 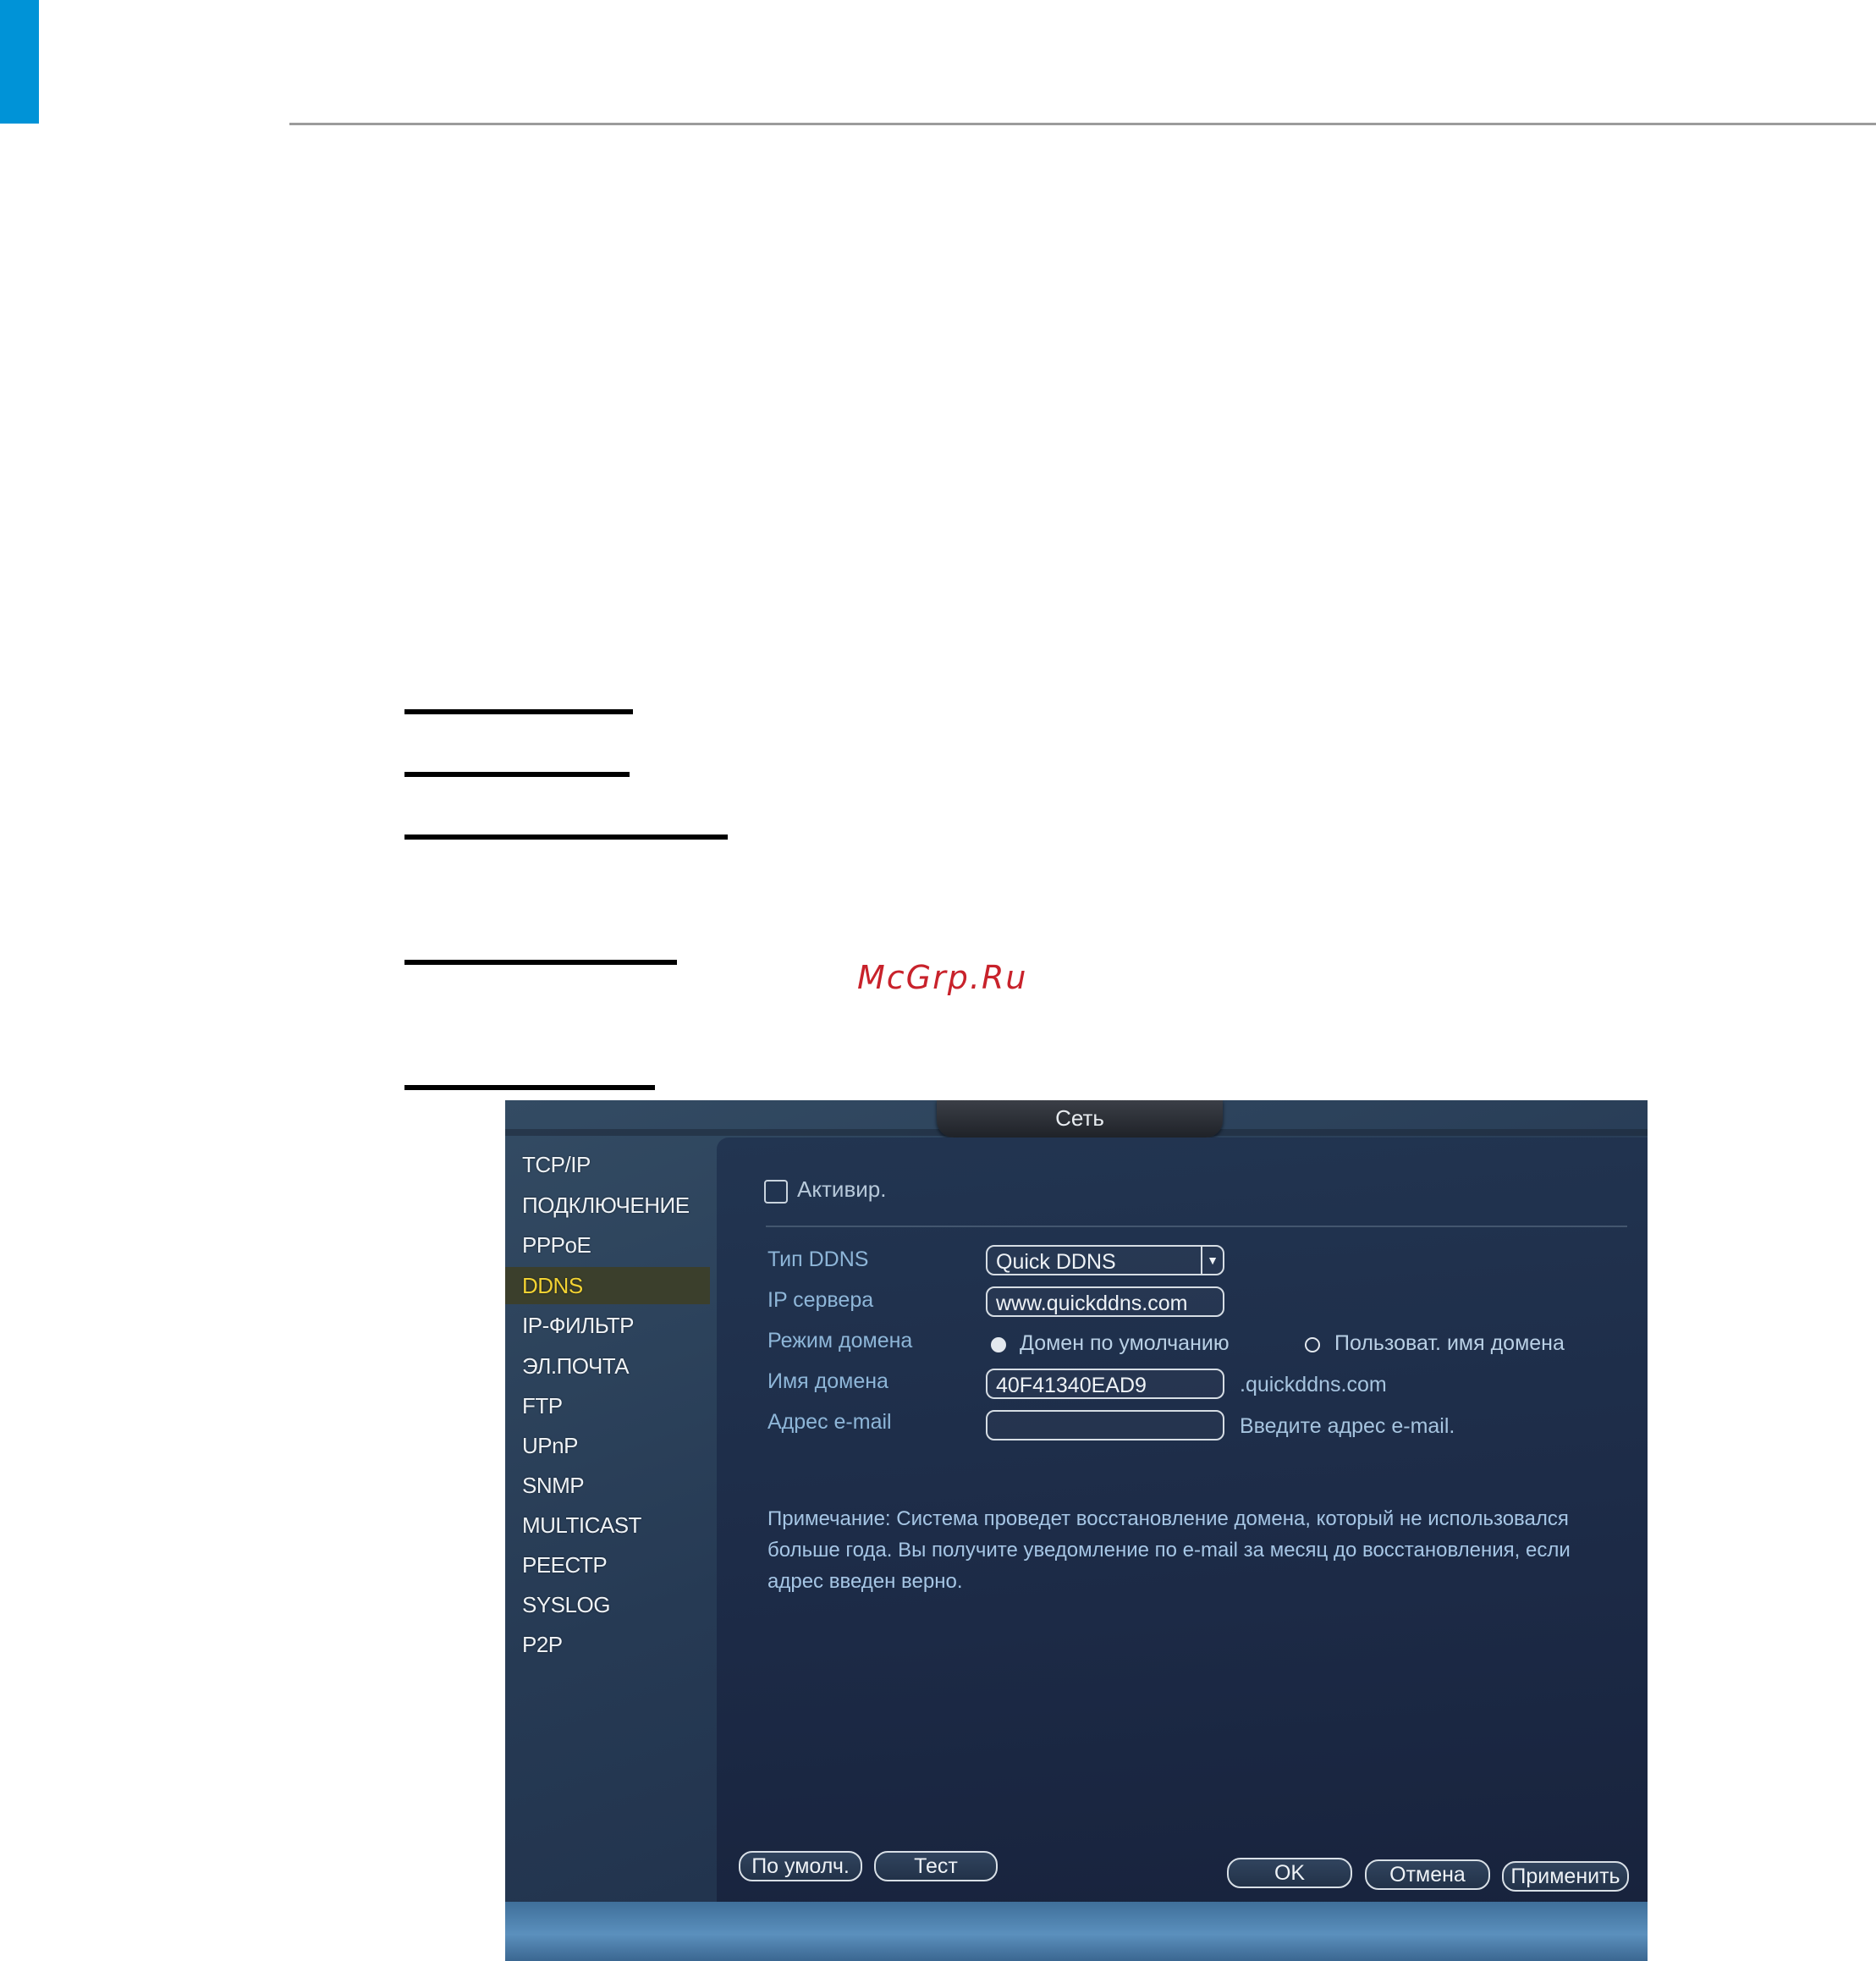 I want to click on server-ip-label: IP сервера, so click(x=820, y=1300).